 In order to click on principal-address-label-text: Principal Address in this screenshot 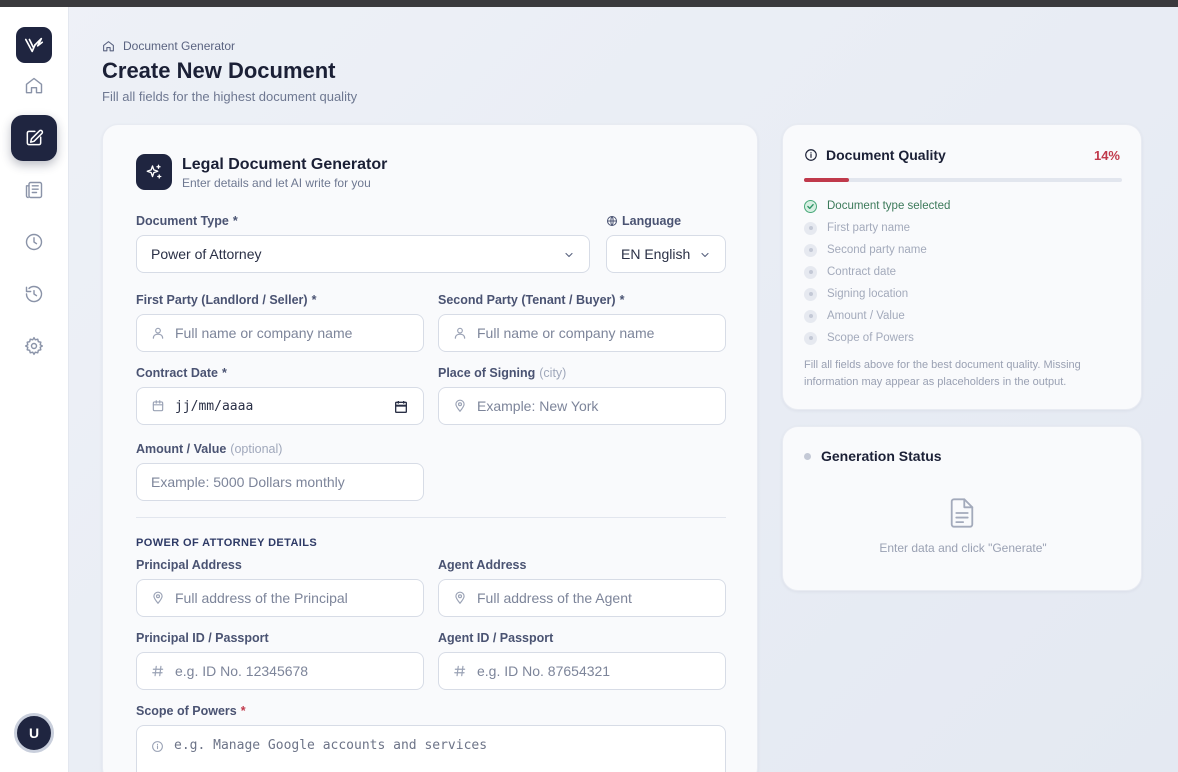, I will do `click(189, 565)`.